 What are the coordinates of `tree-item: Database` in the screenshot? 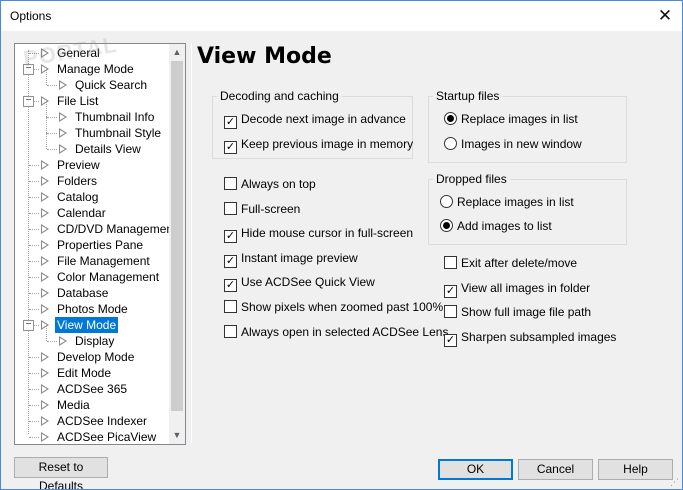 It's located at (92, 293).